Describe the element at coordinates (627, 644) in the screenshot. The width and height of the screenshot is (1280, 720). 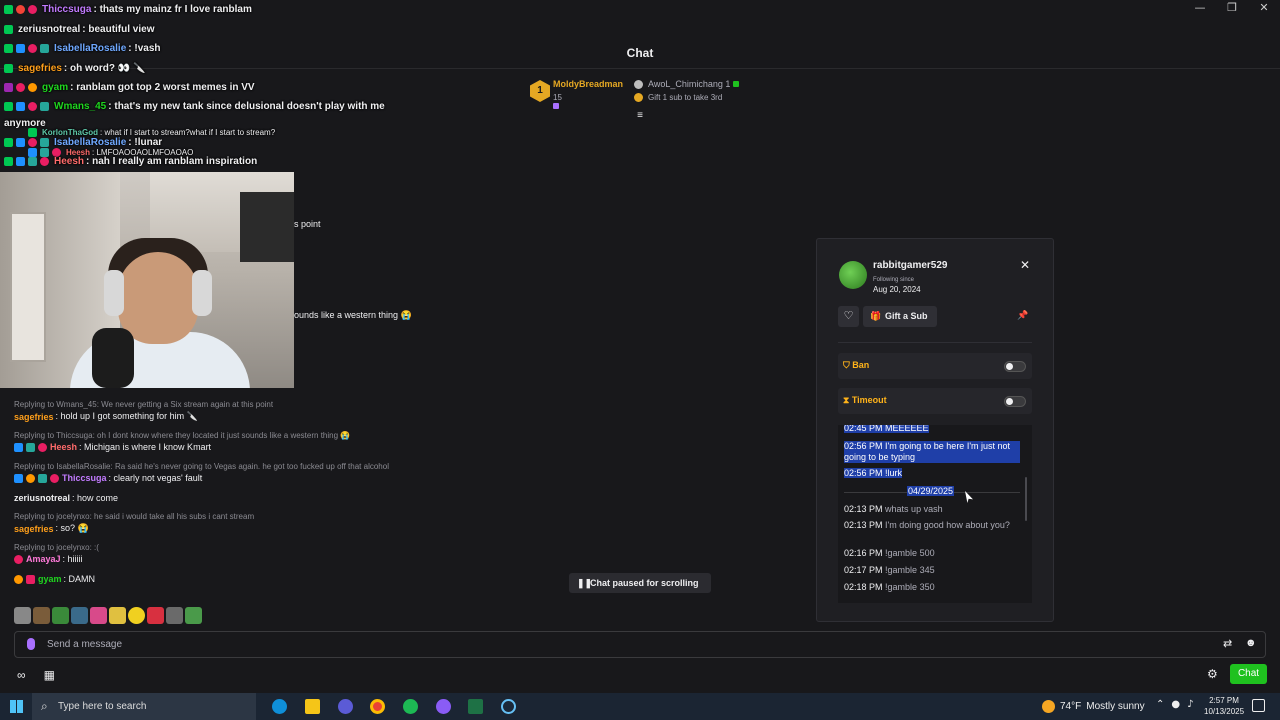
I see `message-input` at that location.